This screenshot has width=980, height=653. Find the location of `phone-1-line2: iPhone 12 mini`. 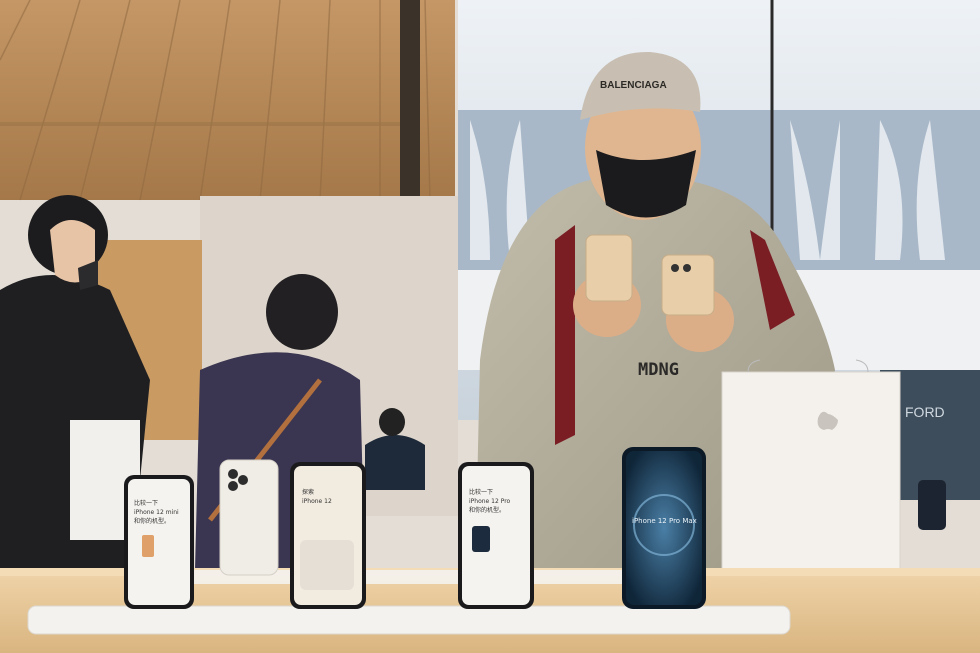

phone-1-line2: iPhone 12 mini is located at coordinates (156, 512).